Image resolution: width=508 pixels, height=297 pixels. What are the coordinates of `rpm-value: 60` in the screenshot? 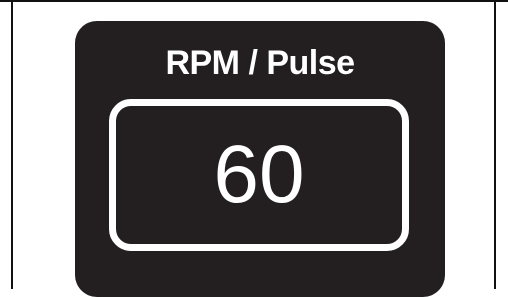 It's located at (259, 174).